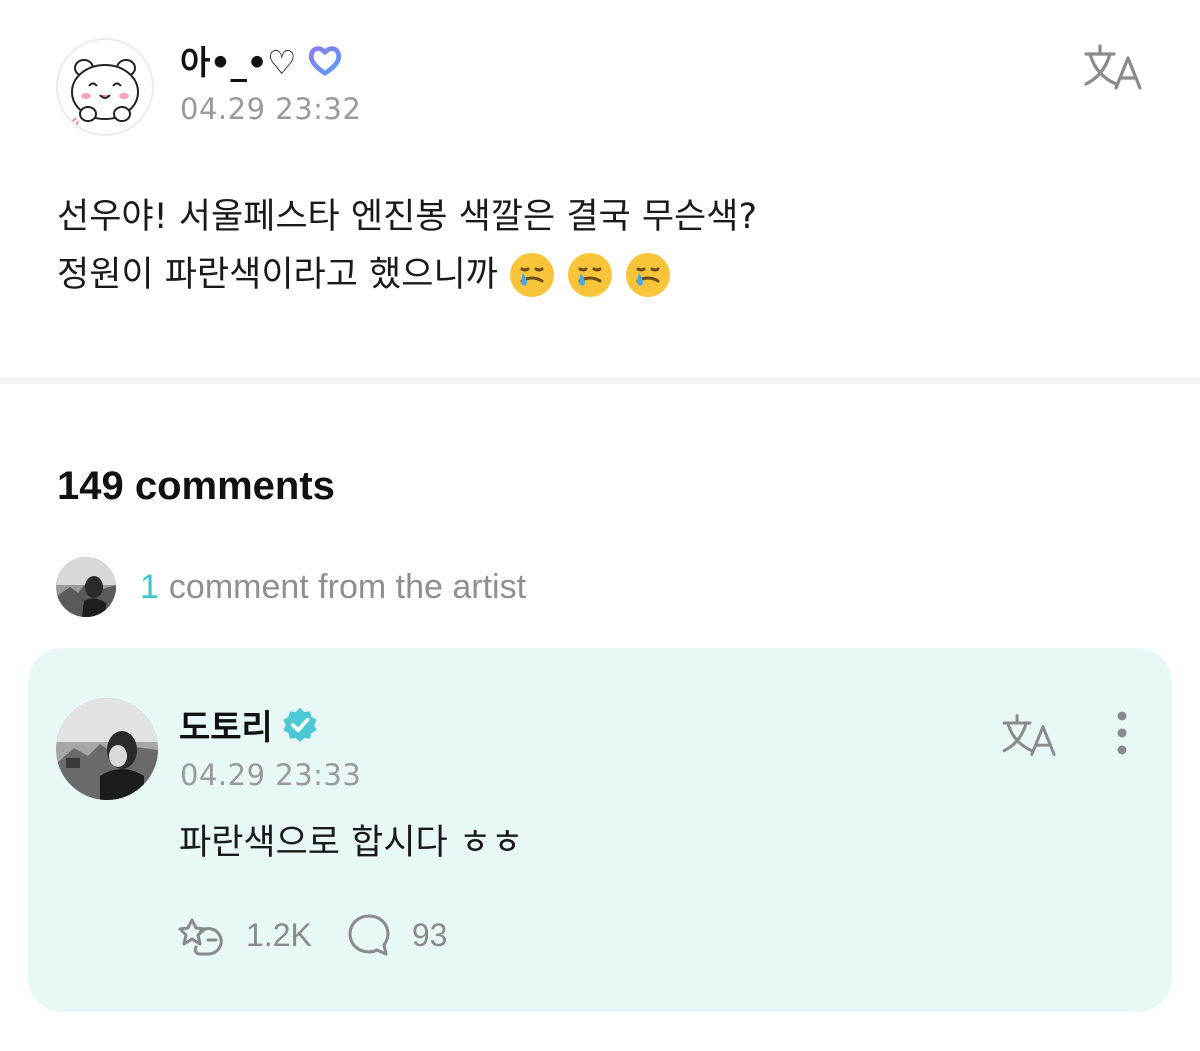 The width and height of the screenshot is (1200, 1051). What do you see at coordinates (300, 724) in the screenshot?
I see `verified-check-icon` at bounding box center [300, 724].